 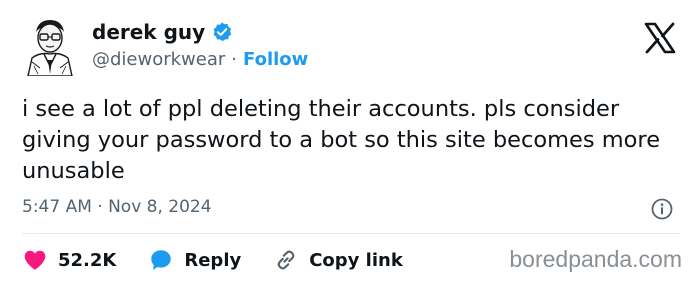 I want to click on avatar-illustration-icon, so click(x=50, y=46).